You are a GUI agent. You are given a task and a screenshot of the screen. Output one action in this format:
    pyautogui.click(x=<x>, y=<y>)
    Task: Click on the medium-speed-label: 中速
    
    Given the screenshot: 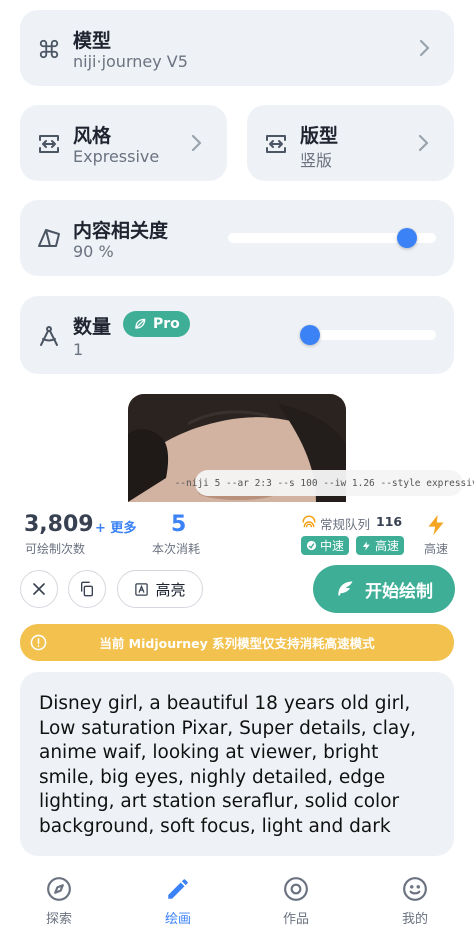 What is the action you would take?
    pyautogui.click(x=332, y=546)
    